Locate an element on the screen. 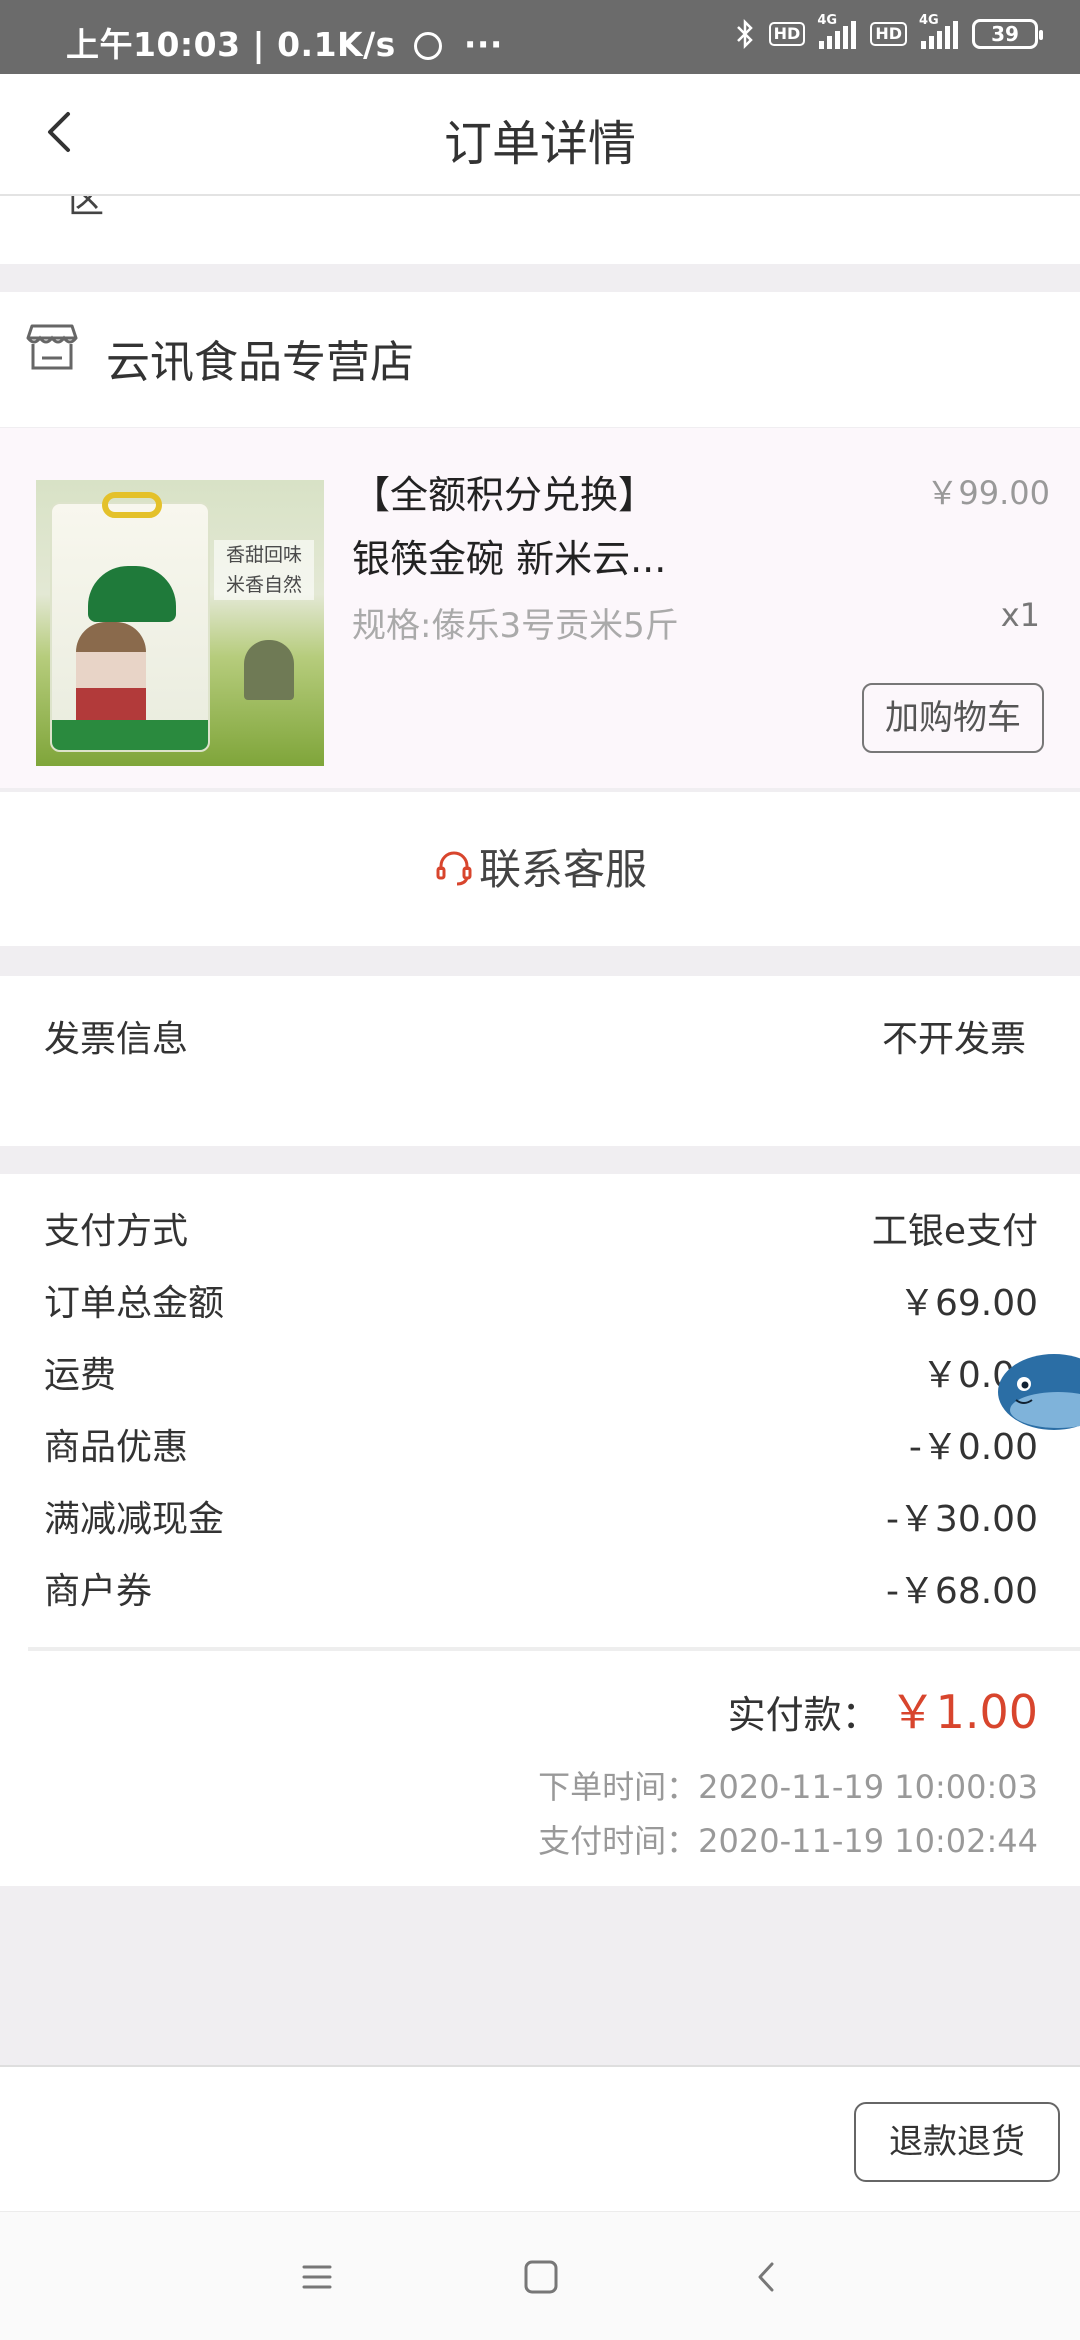 This screenshot has width=1080, height=2340. back-nav-icon is located at coordinates (767, 2277).